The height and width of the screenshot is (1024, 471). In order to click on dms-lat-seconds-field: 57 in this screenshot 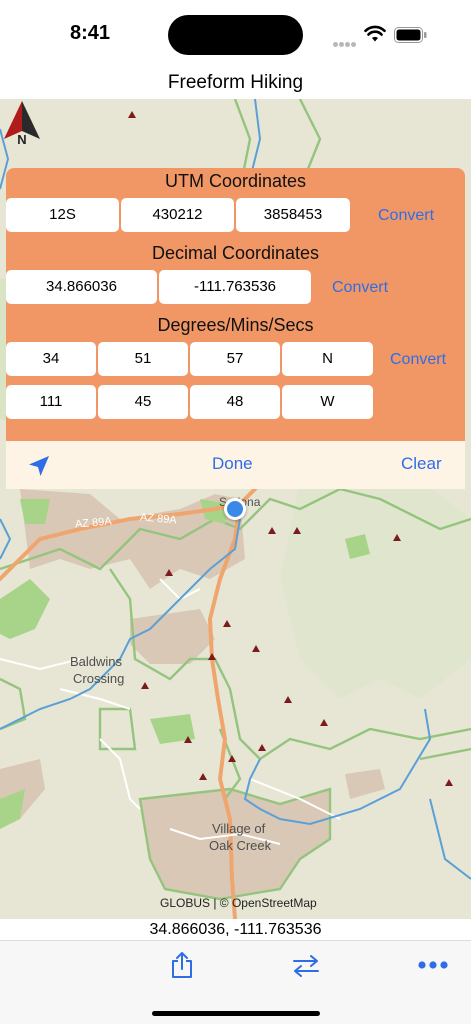, I will do `click(235, 359)`.